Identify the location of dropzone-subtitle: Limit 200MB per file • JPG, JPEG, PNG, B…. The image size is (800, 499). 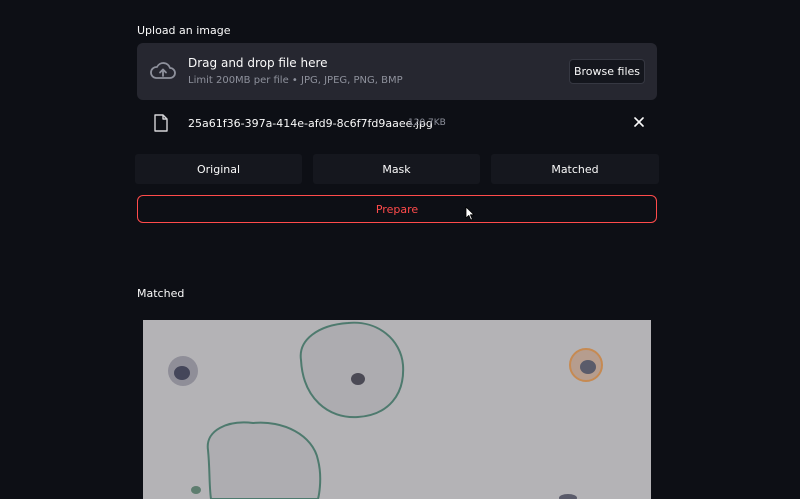
(295, 80).